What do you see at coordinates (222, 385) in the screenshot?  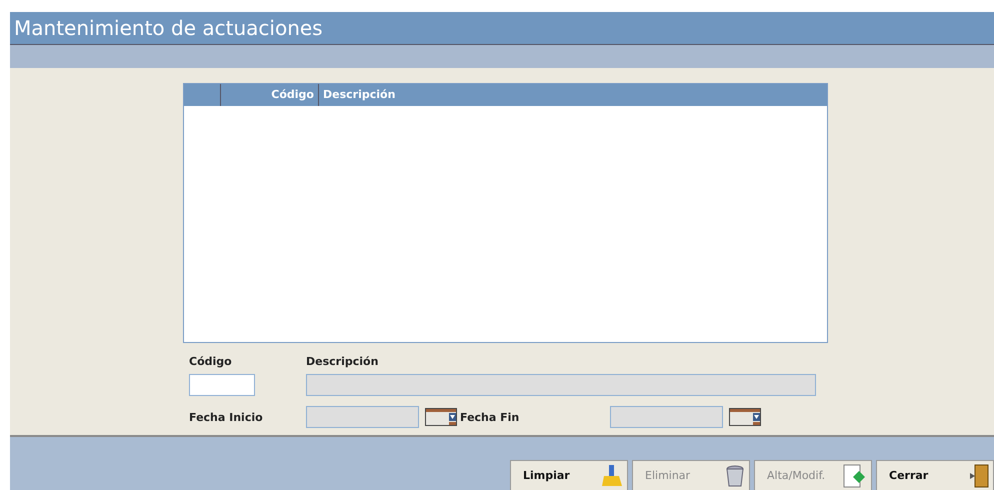 I see `input-field` at bounding box center [222, 385].